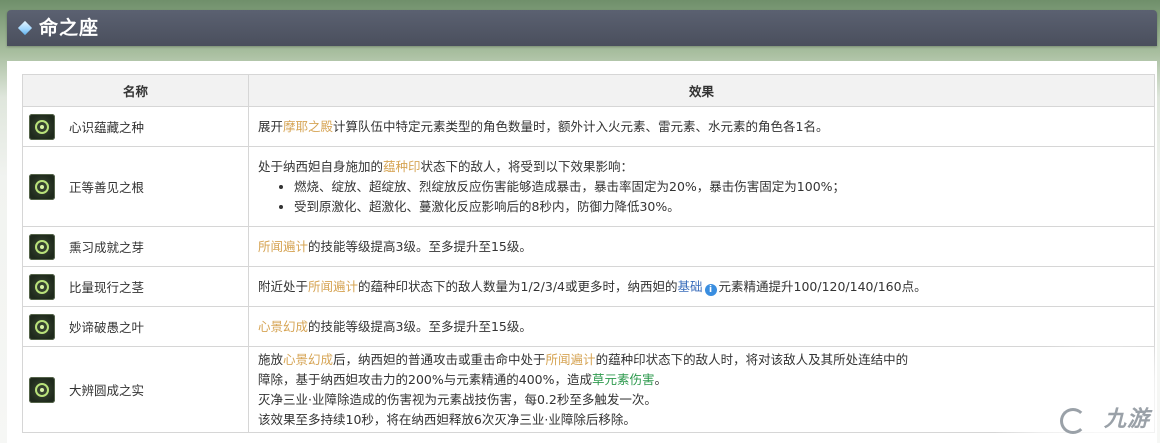  What do you see at coordinates (588, 326) in the screenshot?
I see `table-row: 妙谛破愚之叶 心景幻成的技能等级提高3级。至多提升至15级。` at bounding box center [588, 326].